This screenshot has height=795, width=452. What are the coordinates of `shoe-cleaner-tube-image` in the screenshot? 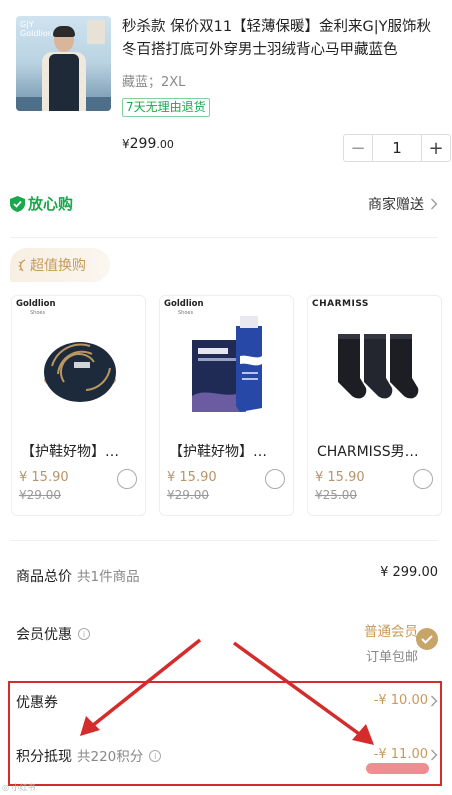 It's located at (227, 364).